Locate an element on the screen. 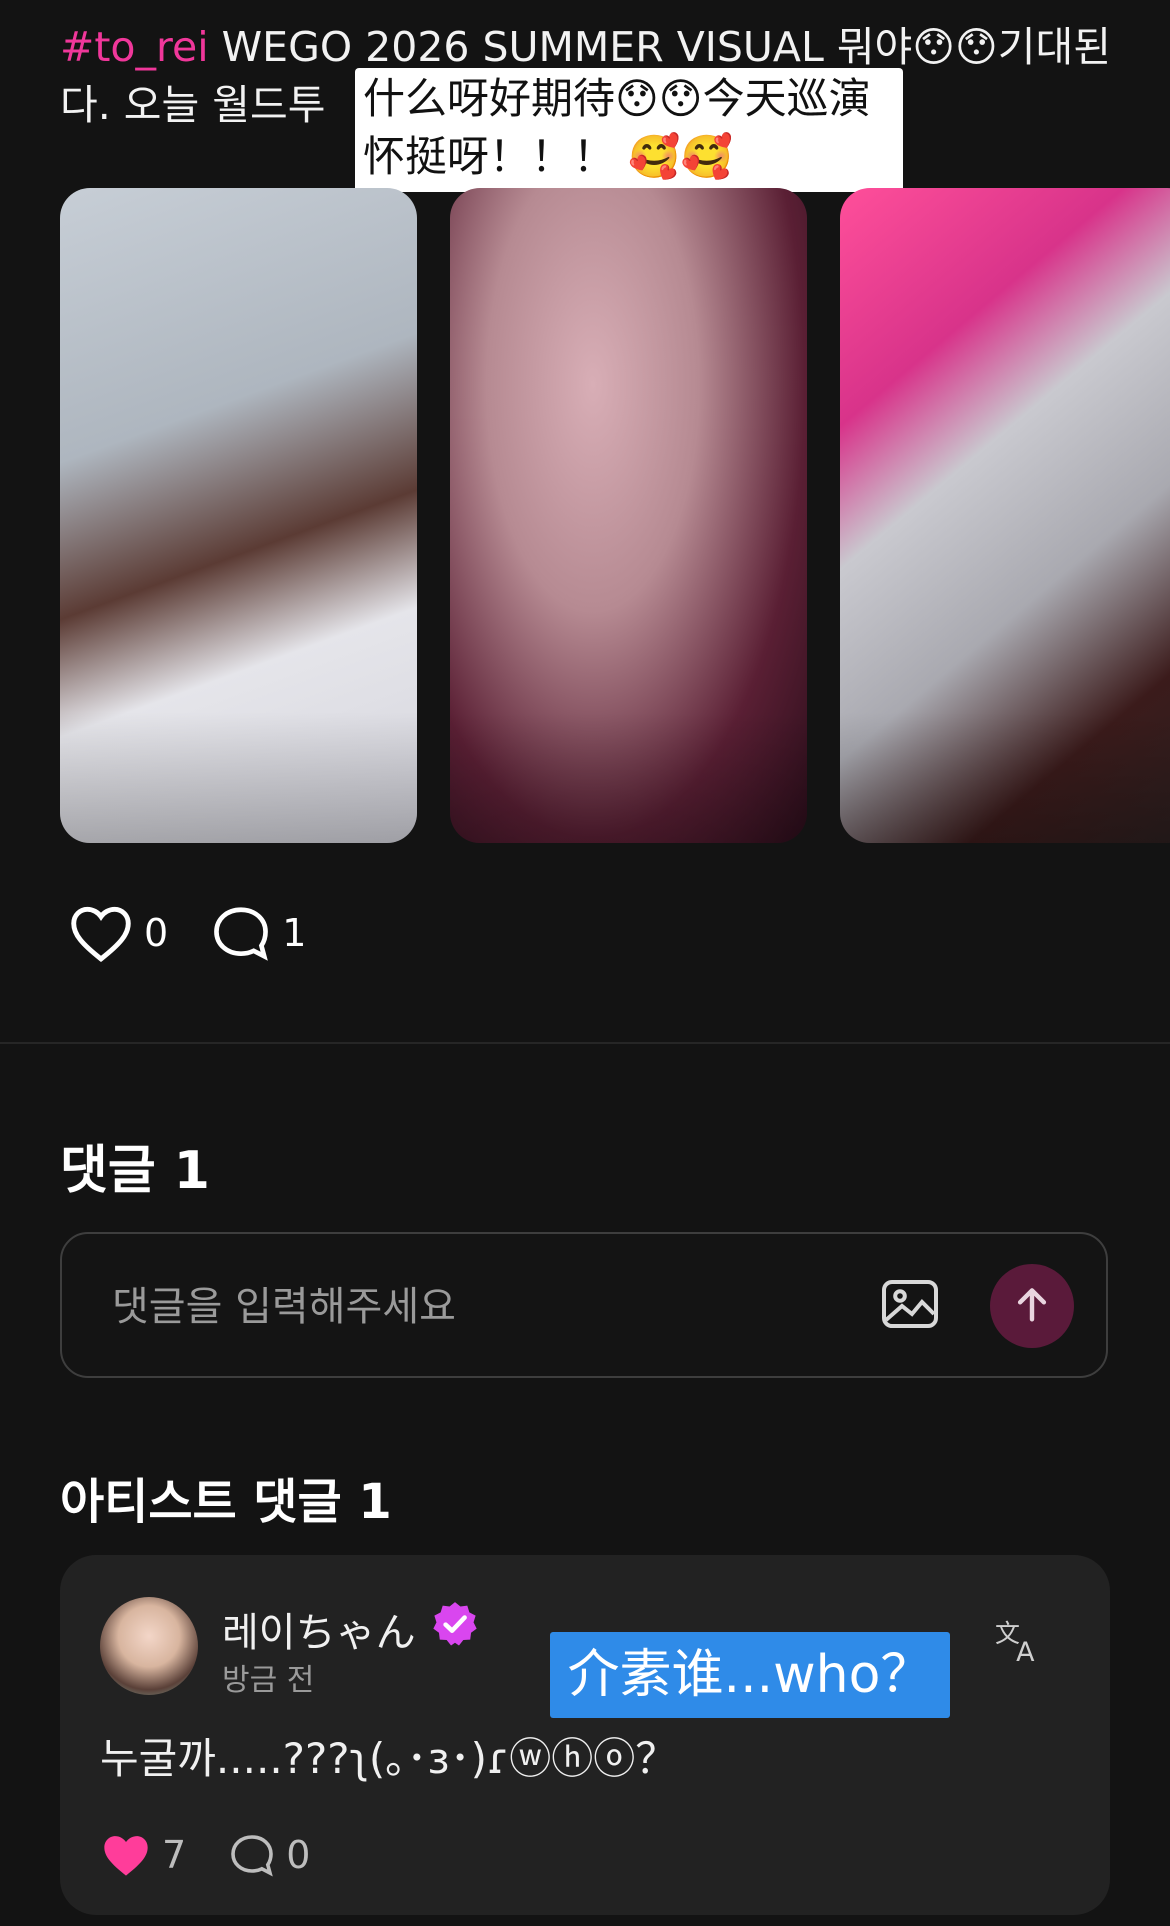 This screenshot has height=1926, width=1170. image-icon is located at coordinates (910, 1308).